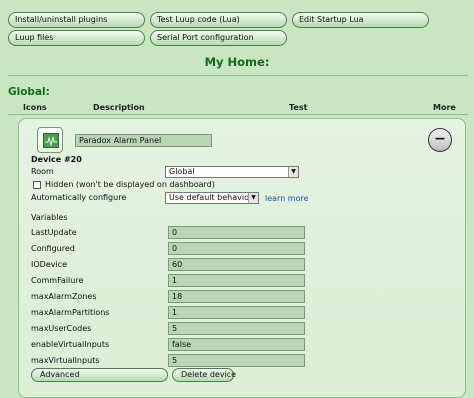 This screenshot has width=474, height=398. I want to click on auto-configure-value: Use default behavior, so click(211, 197).